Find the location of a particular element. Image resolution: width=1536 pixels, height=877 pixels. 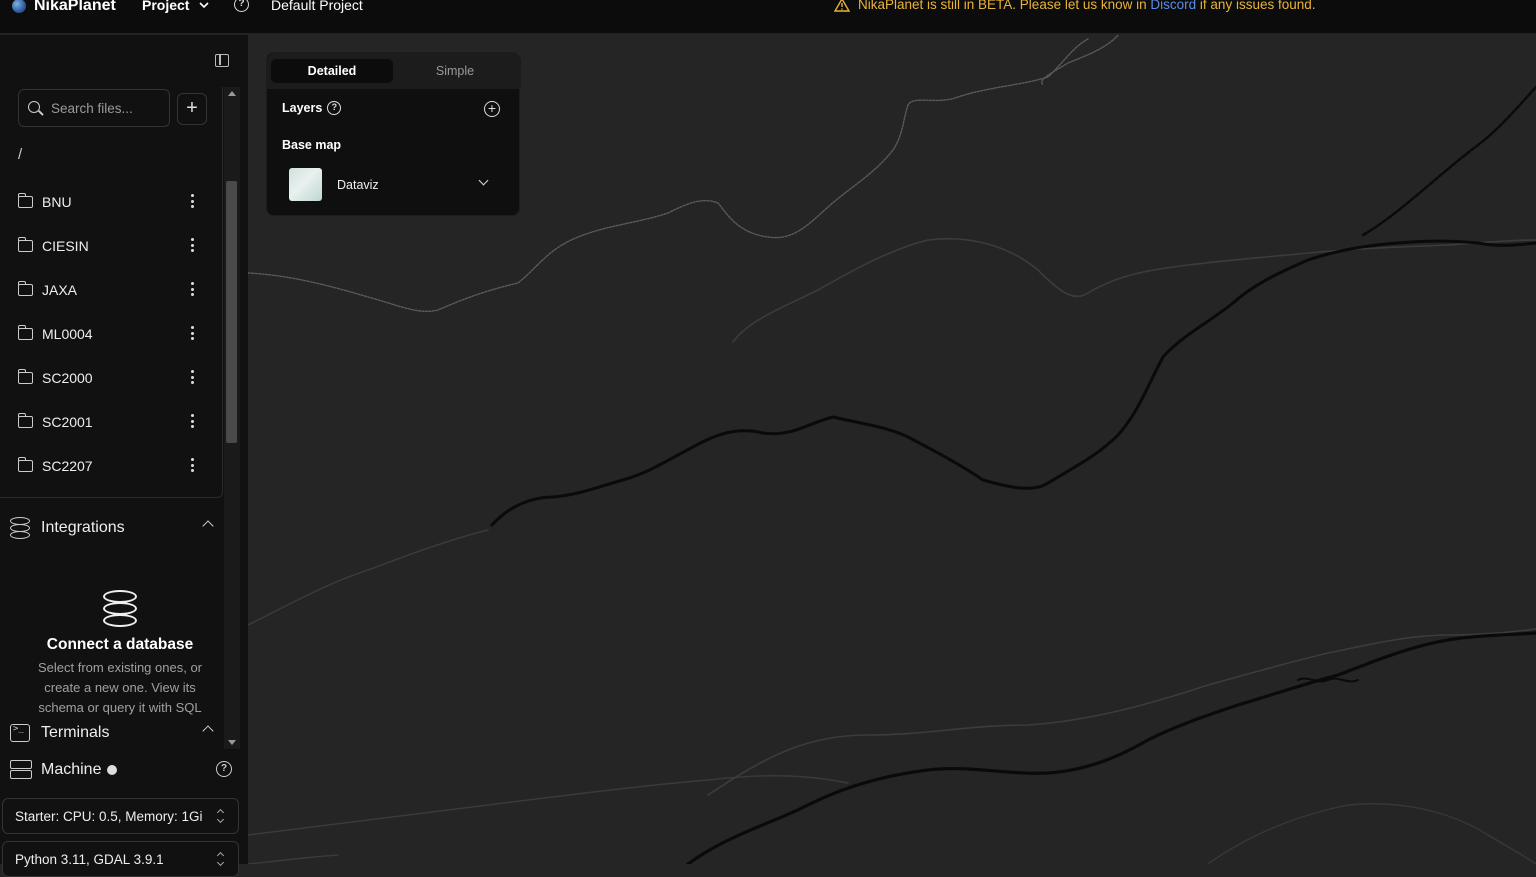

scroll-down-icon is located at coordinates (232, 742).